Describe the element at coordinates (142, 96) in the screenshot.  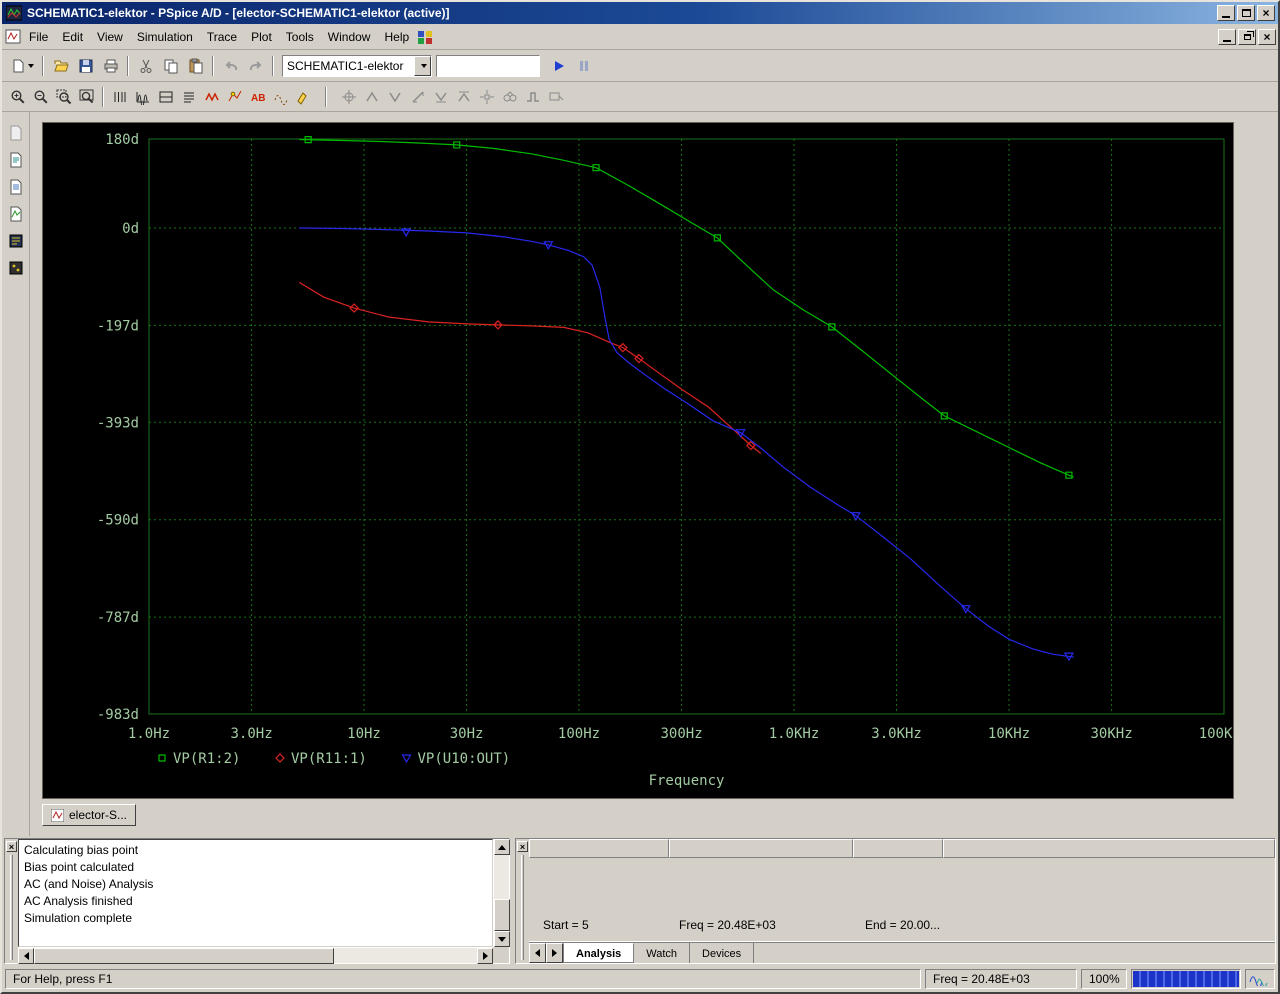
I see `fourier-button` at that location.